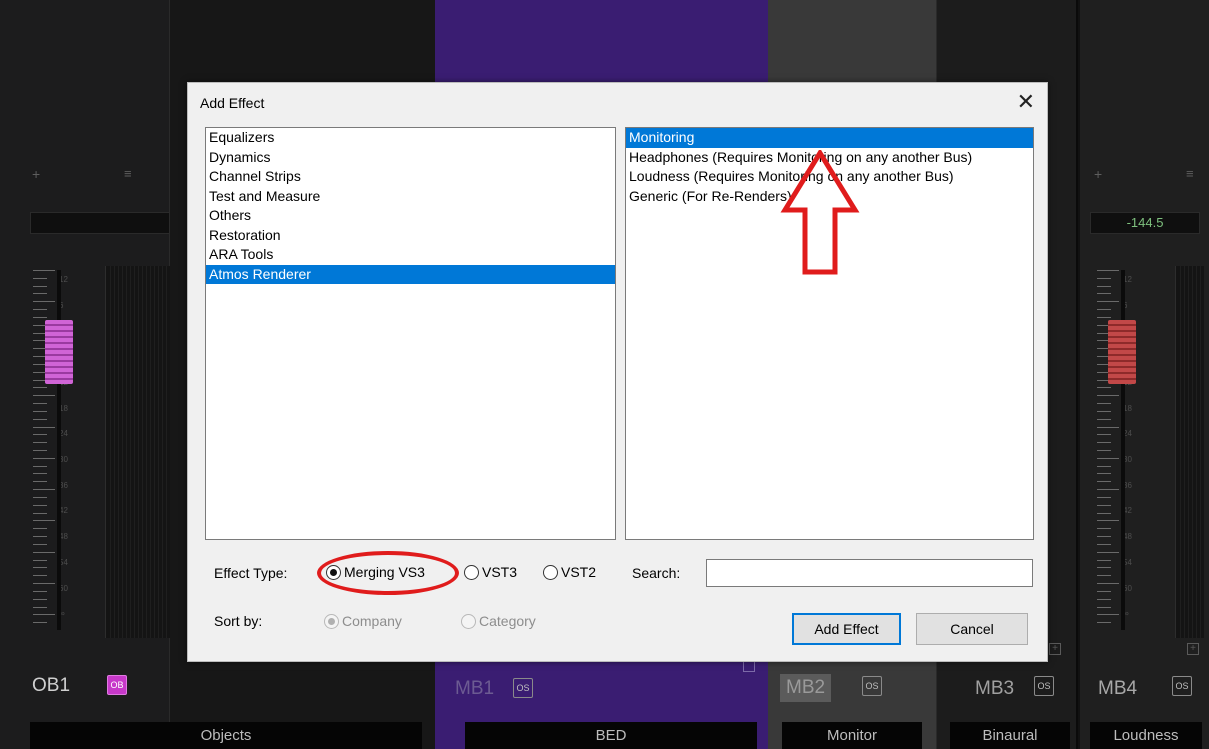  I want to click on add-plugin-icon: +, so click(36, 174).